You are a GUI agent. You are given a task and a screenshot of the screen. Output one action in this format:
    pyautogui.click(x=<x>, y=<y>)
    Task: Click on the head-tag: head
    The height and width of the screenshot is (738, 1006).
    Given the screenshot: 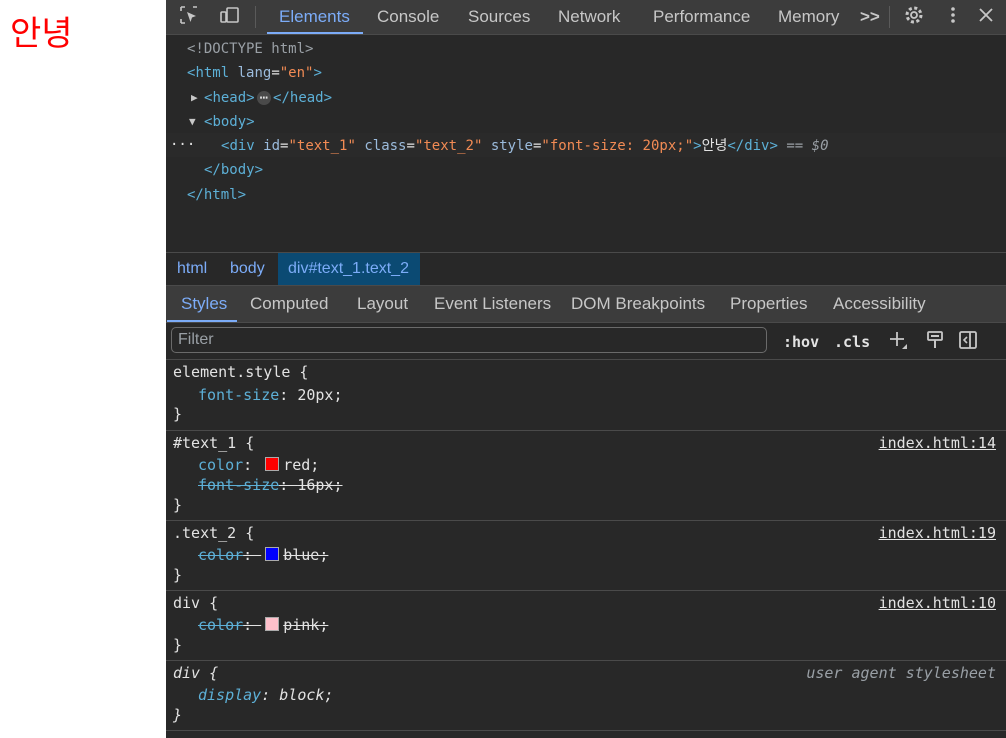 What is the action you would take?
    pyautogui.click(x=229, y=98)
    